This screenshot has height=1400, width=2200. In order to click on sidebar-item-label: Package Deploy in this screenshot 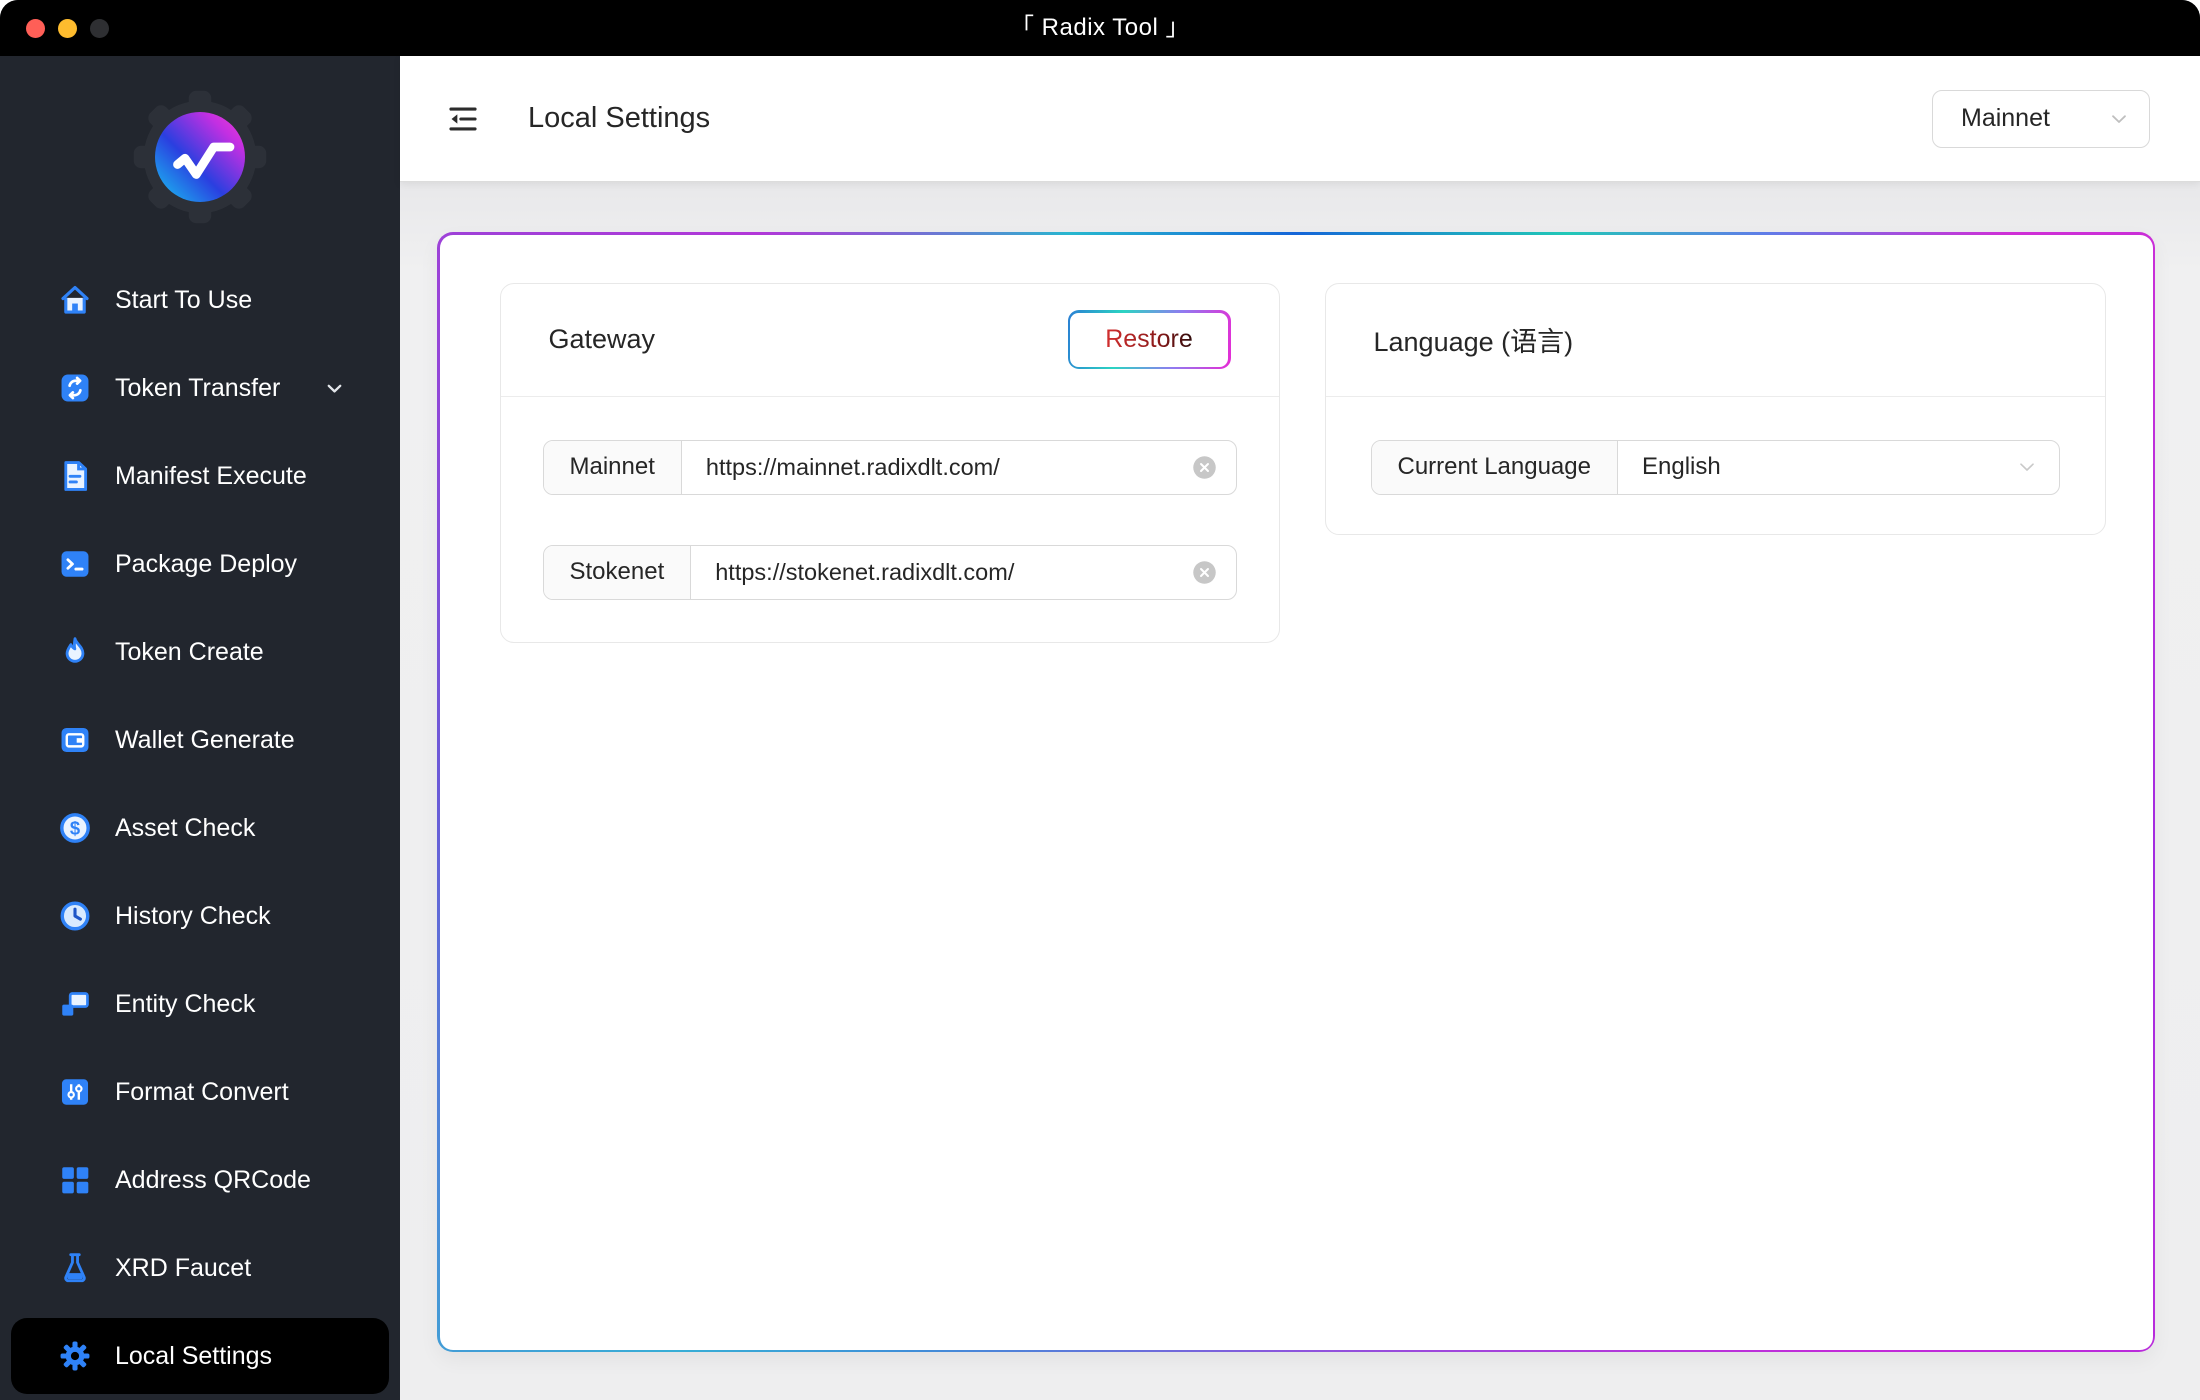, I will do `click(206, 563)`.